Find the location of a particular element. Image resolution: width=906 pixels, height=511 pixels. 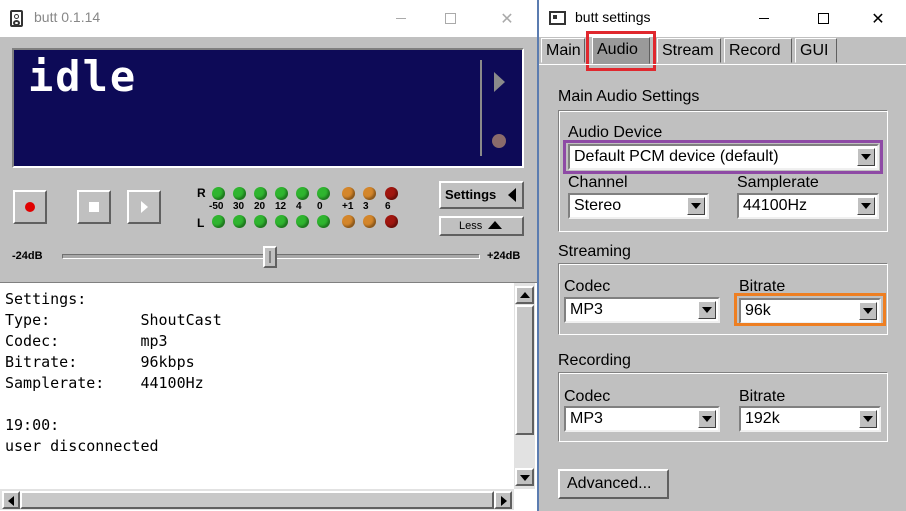

scroll-right-button is located at coordinates (503, 500).